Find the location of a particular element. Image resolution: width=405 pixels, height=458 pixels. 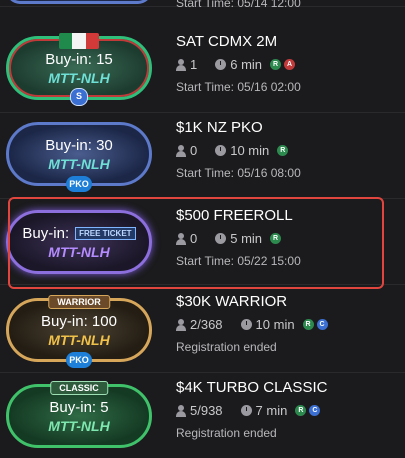

mexico-flag-icon is located at coordinates (79, 41).